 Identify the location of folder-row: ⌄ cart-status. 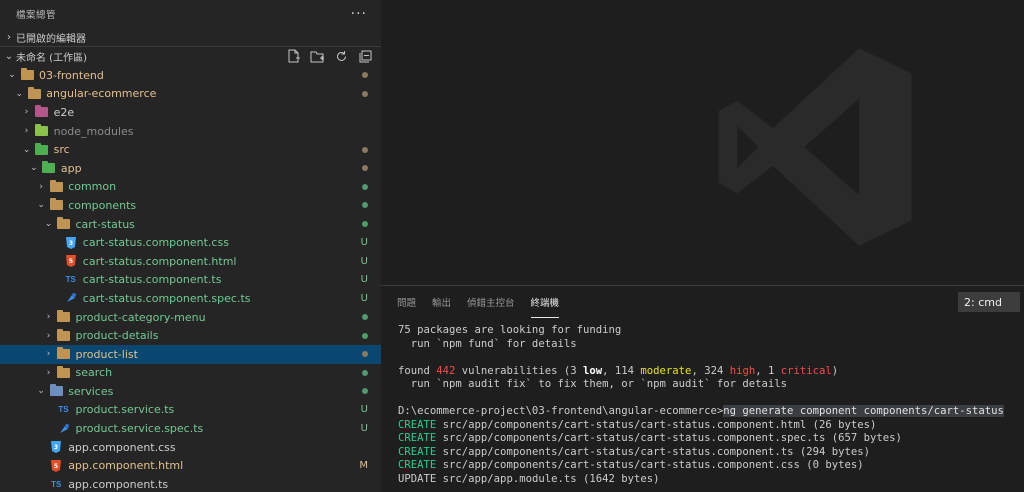
(190, 224).